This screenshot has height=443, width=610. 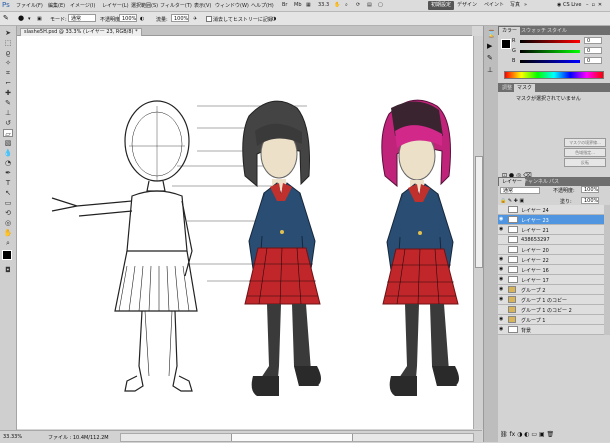 What do you see at coordinates (8, 83) in the screenshot?
I see `eyedropper-tool-icon: ⌐` at bounding box center [8, 83].